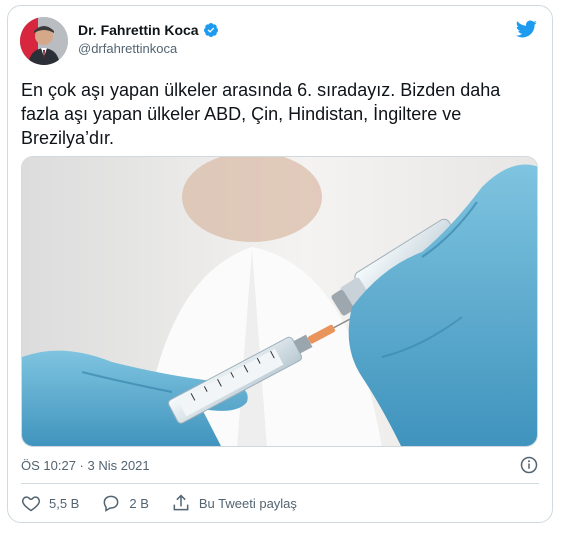 The image size is (585, 533). I want to click on avatar, so click(44, 41).